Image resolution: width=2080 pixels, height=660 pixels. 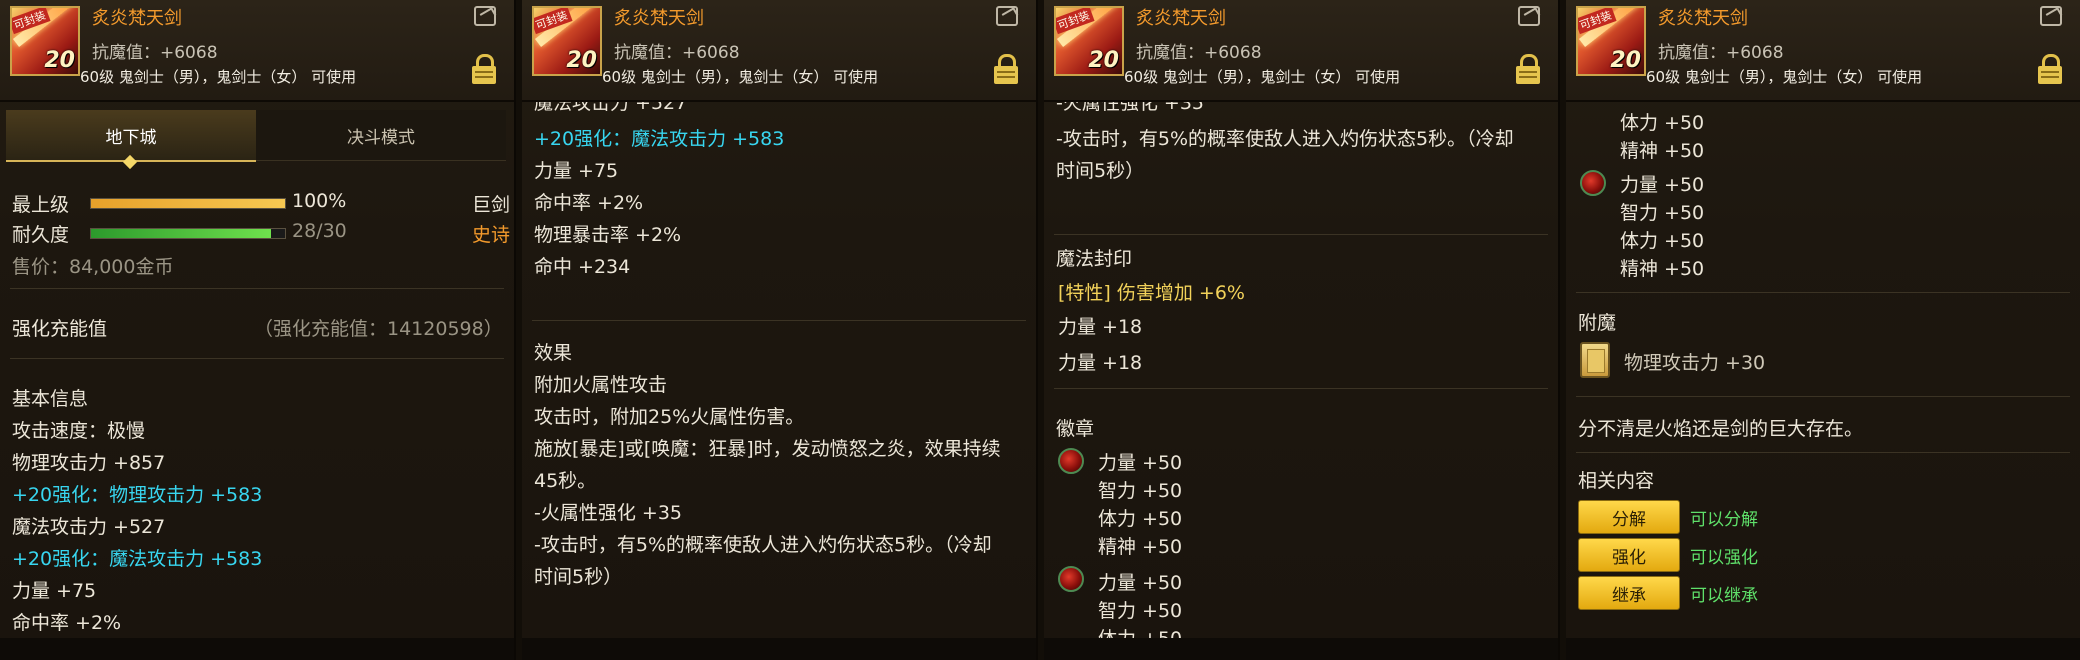 I want to click on effect-line: -攻击时，有5%的概率使敌人进入灼伤状态5秒。（冷却, so click(x=1285, y=139).